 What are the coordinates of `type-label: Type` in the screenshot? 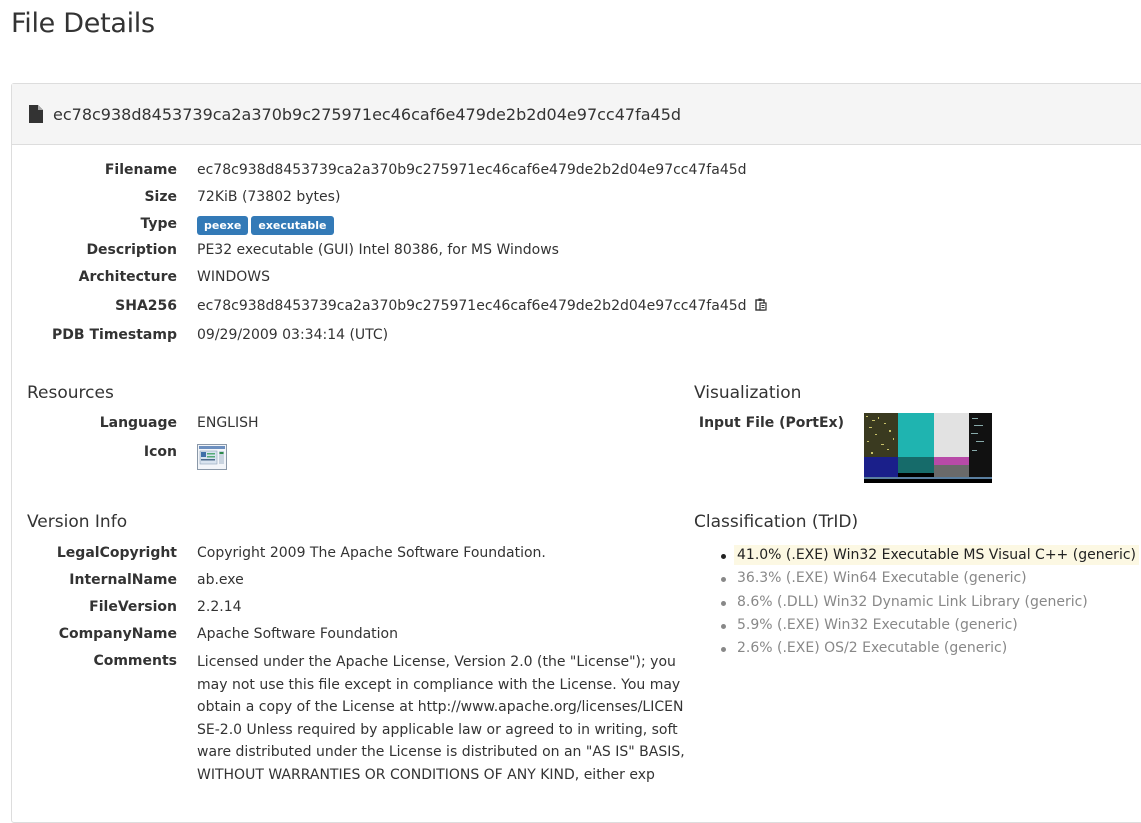 It's located at (158, 224).